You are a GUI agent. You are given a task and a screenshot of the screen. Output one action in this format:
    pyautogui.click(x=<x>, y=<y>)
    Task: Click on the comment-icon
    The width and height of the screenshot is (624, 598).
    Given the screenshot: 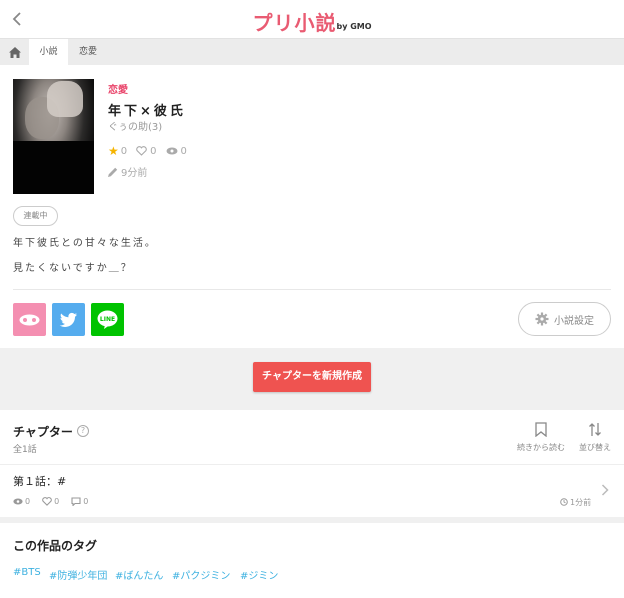 What is the action you would take?
    pyautogui.click(x=76, y=501)
    